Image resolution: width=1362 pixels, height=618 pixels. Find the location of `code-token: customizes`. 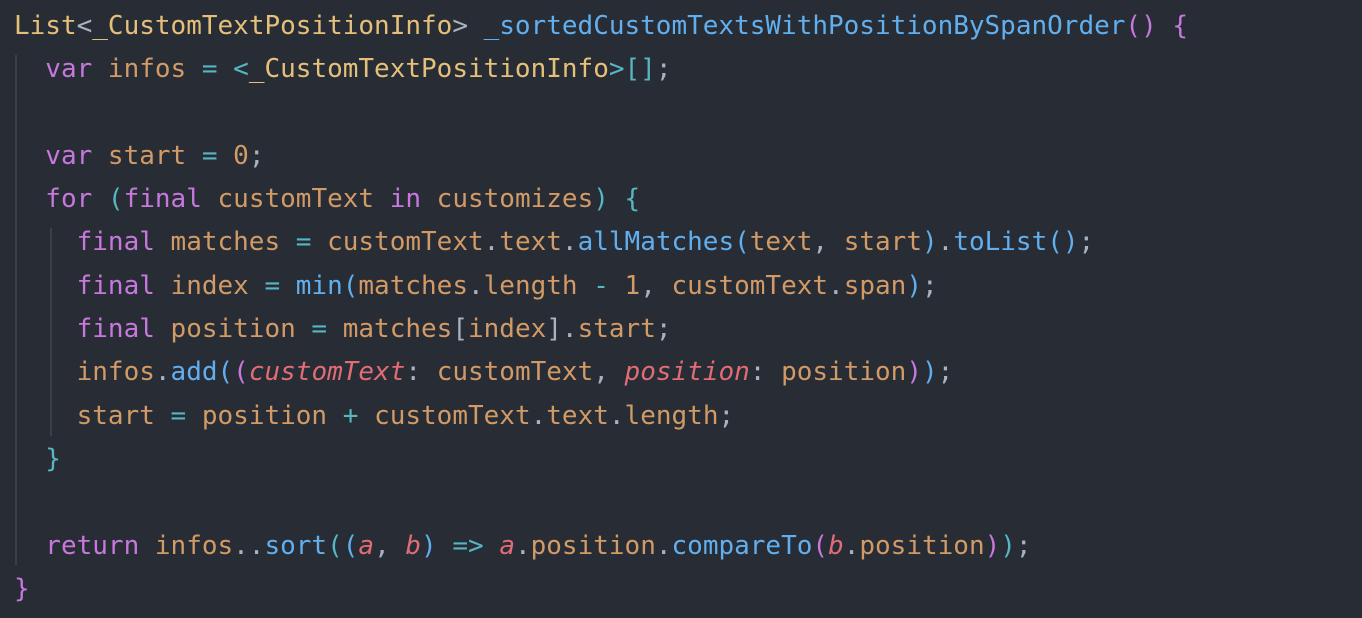

code-token: customizes is located at coordinates (507, 199).